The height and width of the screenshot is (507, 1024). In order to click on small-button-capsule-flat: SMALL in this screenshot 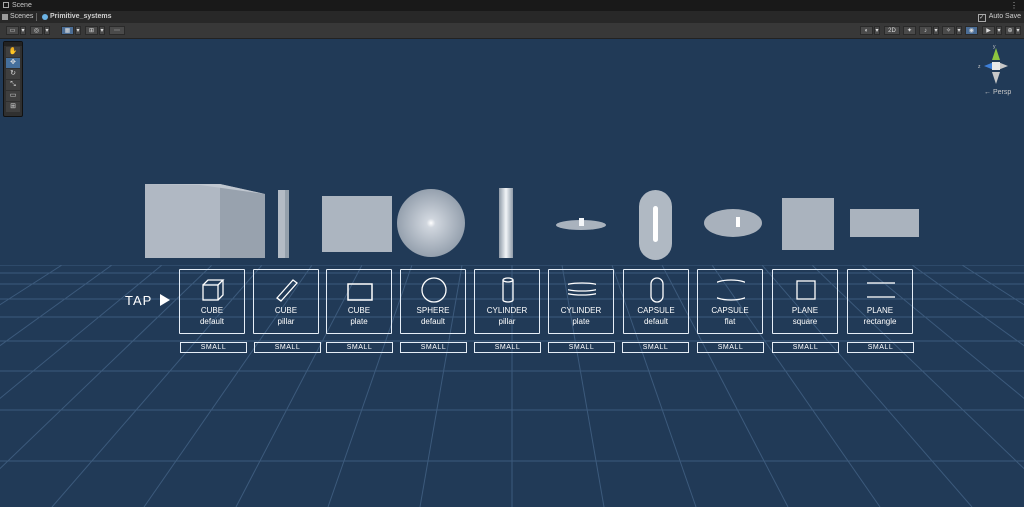, I will do `click(730, 347)`.